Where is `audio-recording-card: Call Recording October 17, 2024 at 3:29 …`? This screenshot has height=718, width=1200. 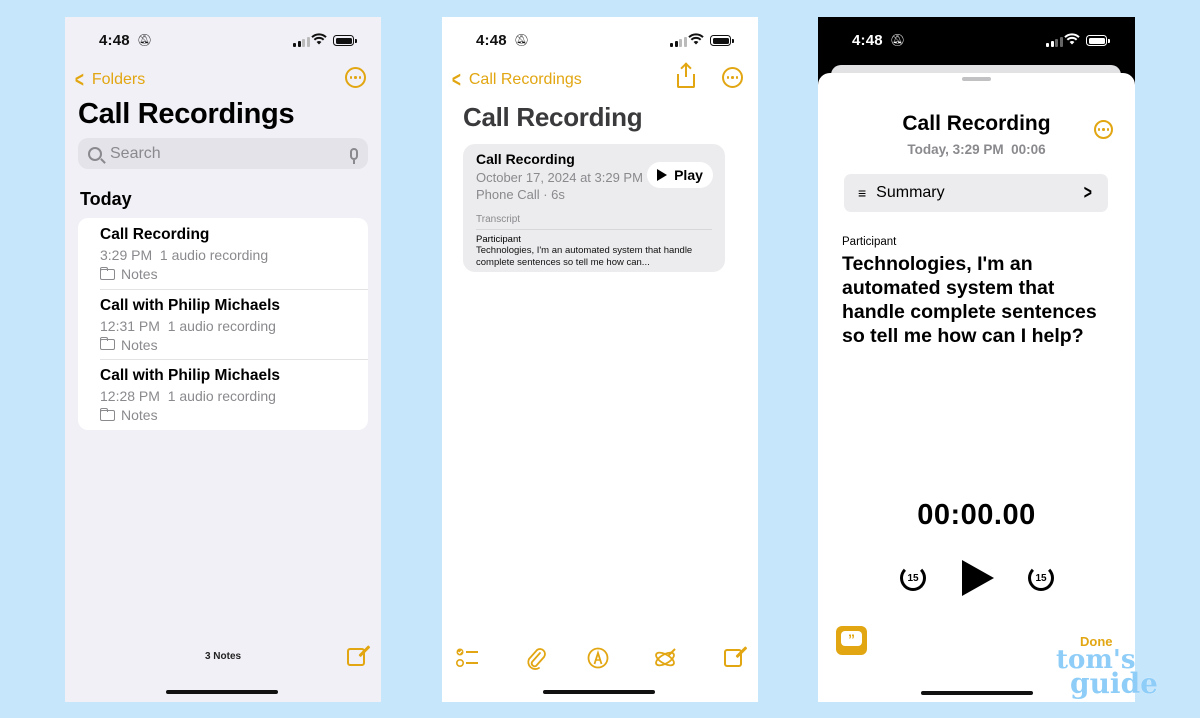 audio-recording-card: Call Recording October 17, 2024 at 3:29 … is located at coordinates (594, 208).